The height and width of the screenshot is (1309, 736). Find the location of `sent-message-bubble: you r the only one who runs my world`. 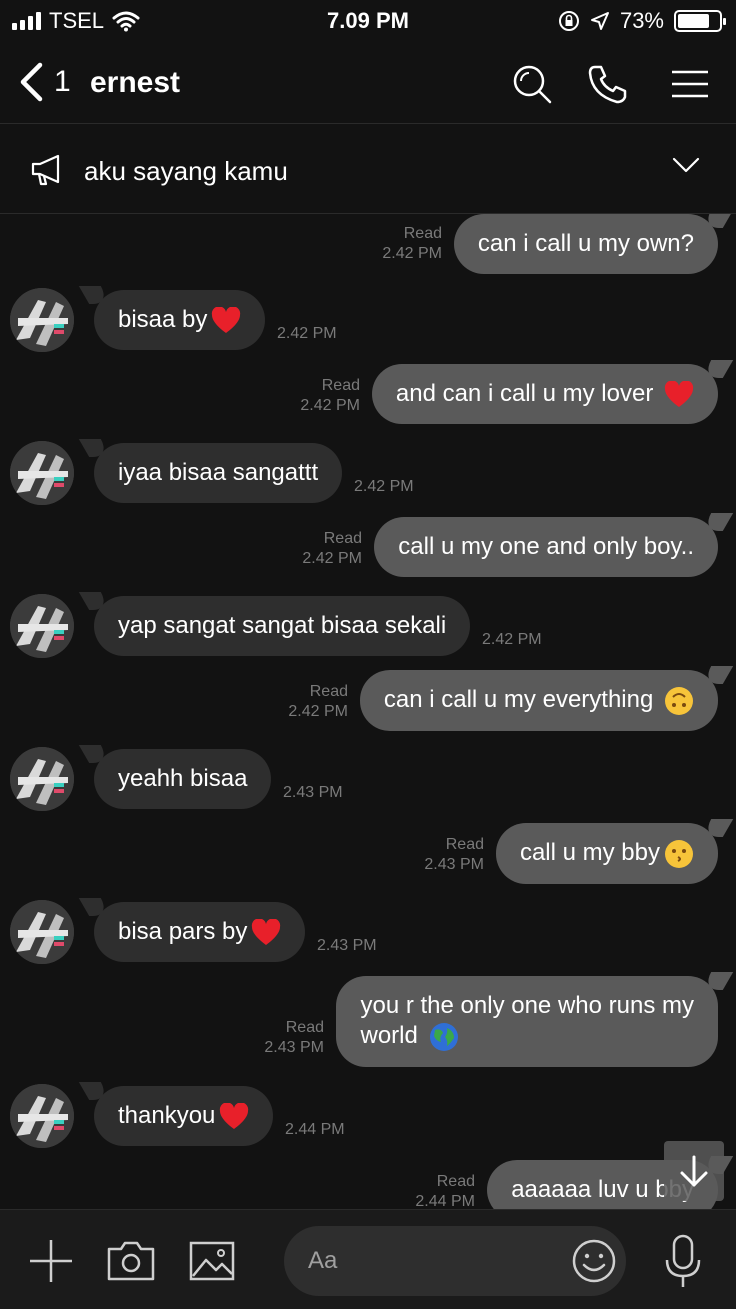

sent-message-bubble: you r the only one who runs my world is located at coordinates (527, 1021).